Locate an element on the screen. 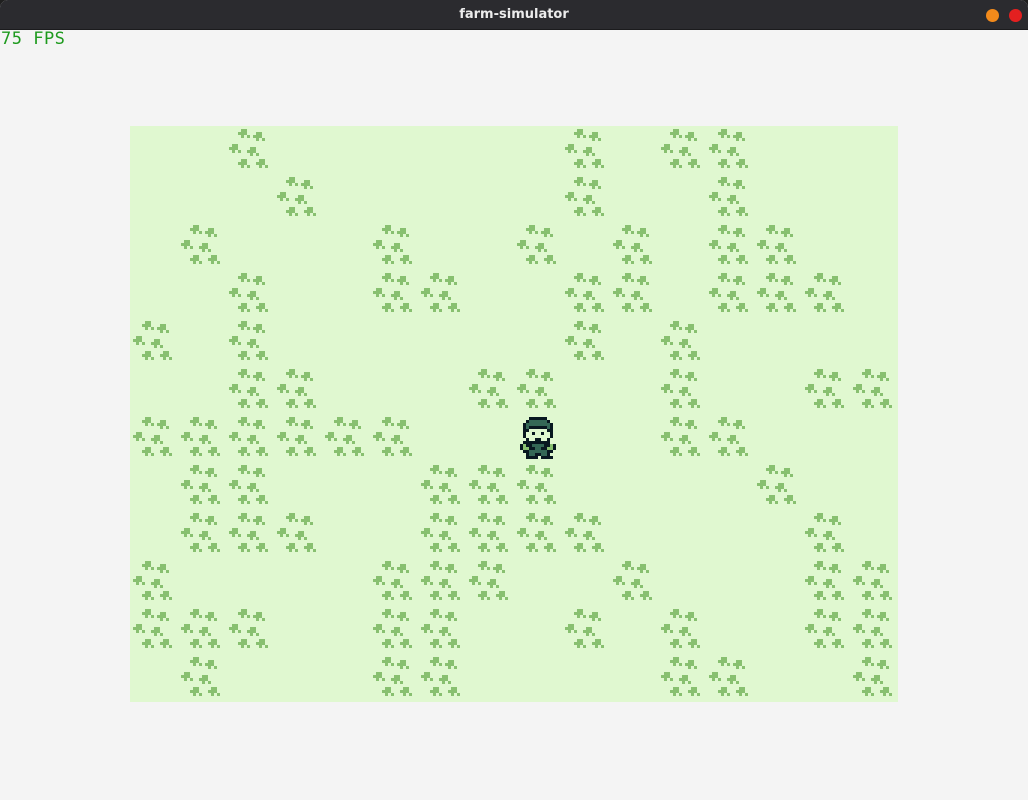  farmer-sprite is located at coordinates (538, 438).